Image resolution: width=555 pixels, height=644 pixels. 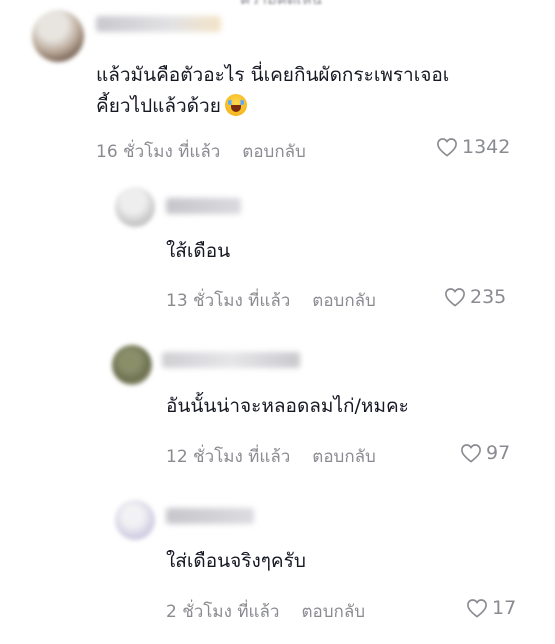 I want to click on like-button: 1342, so click(x=473, y=147).